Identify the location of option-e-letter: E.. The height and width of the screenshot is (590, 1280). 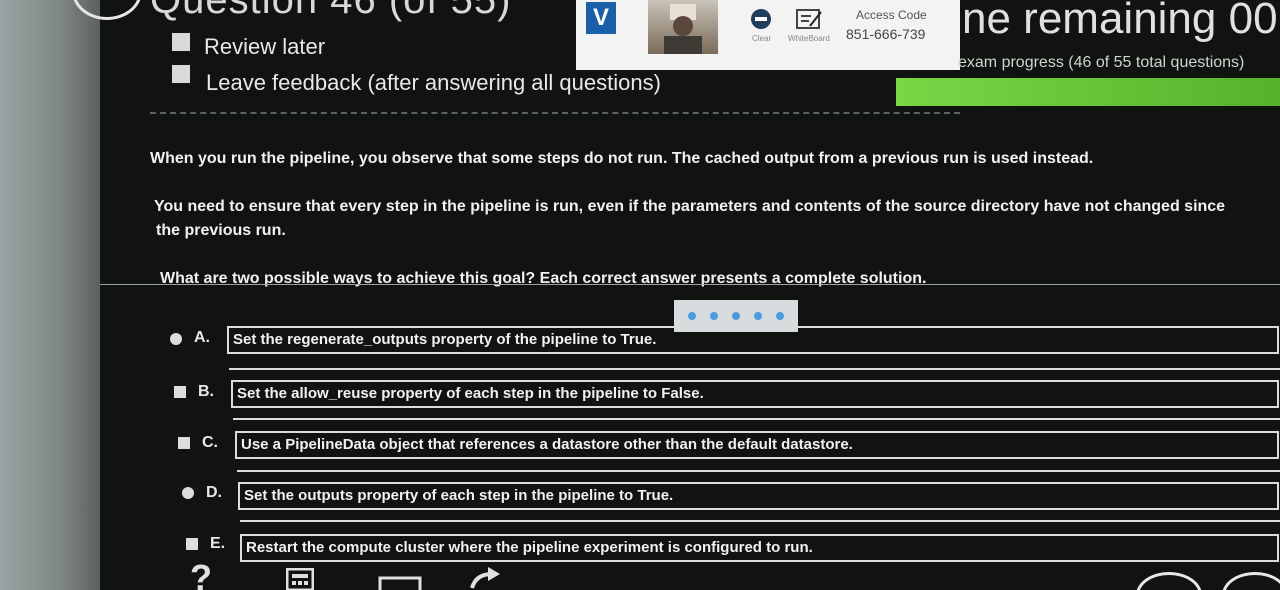
(218, 543).